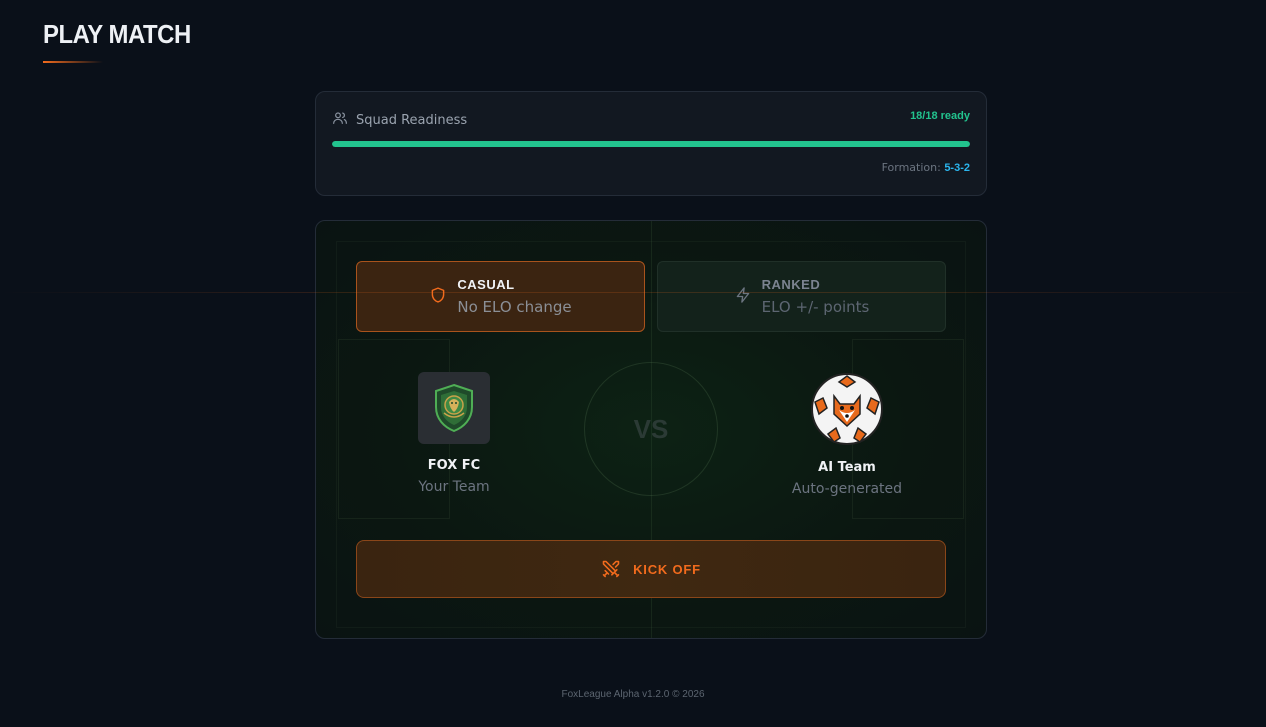 The image size is (1266, 727). I want to click on readiness-progress-fill, so click(651, 144).